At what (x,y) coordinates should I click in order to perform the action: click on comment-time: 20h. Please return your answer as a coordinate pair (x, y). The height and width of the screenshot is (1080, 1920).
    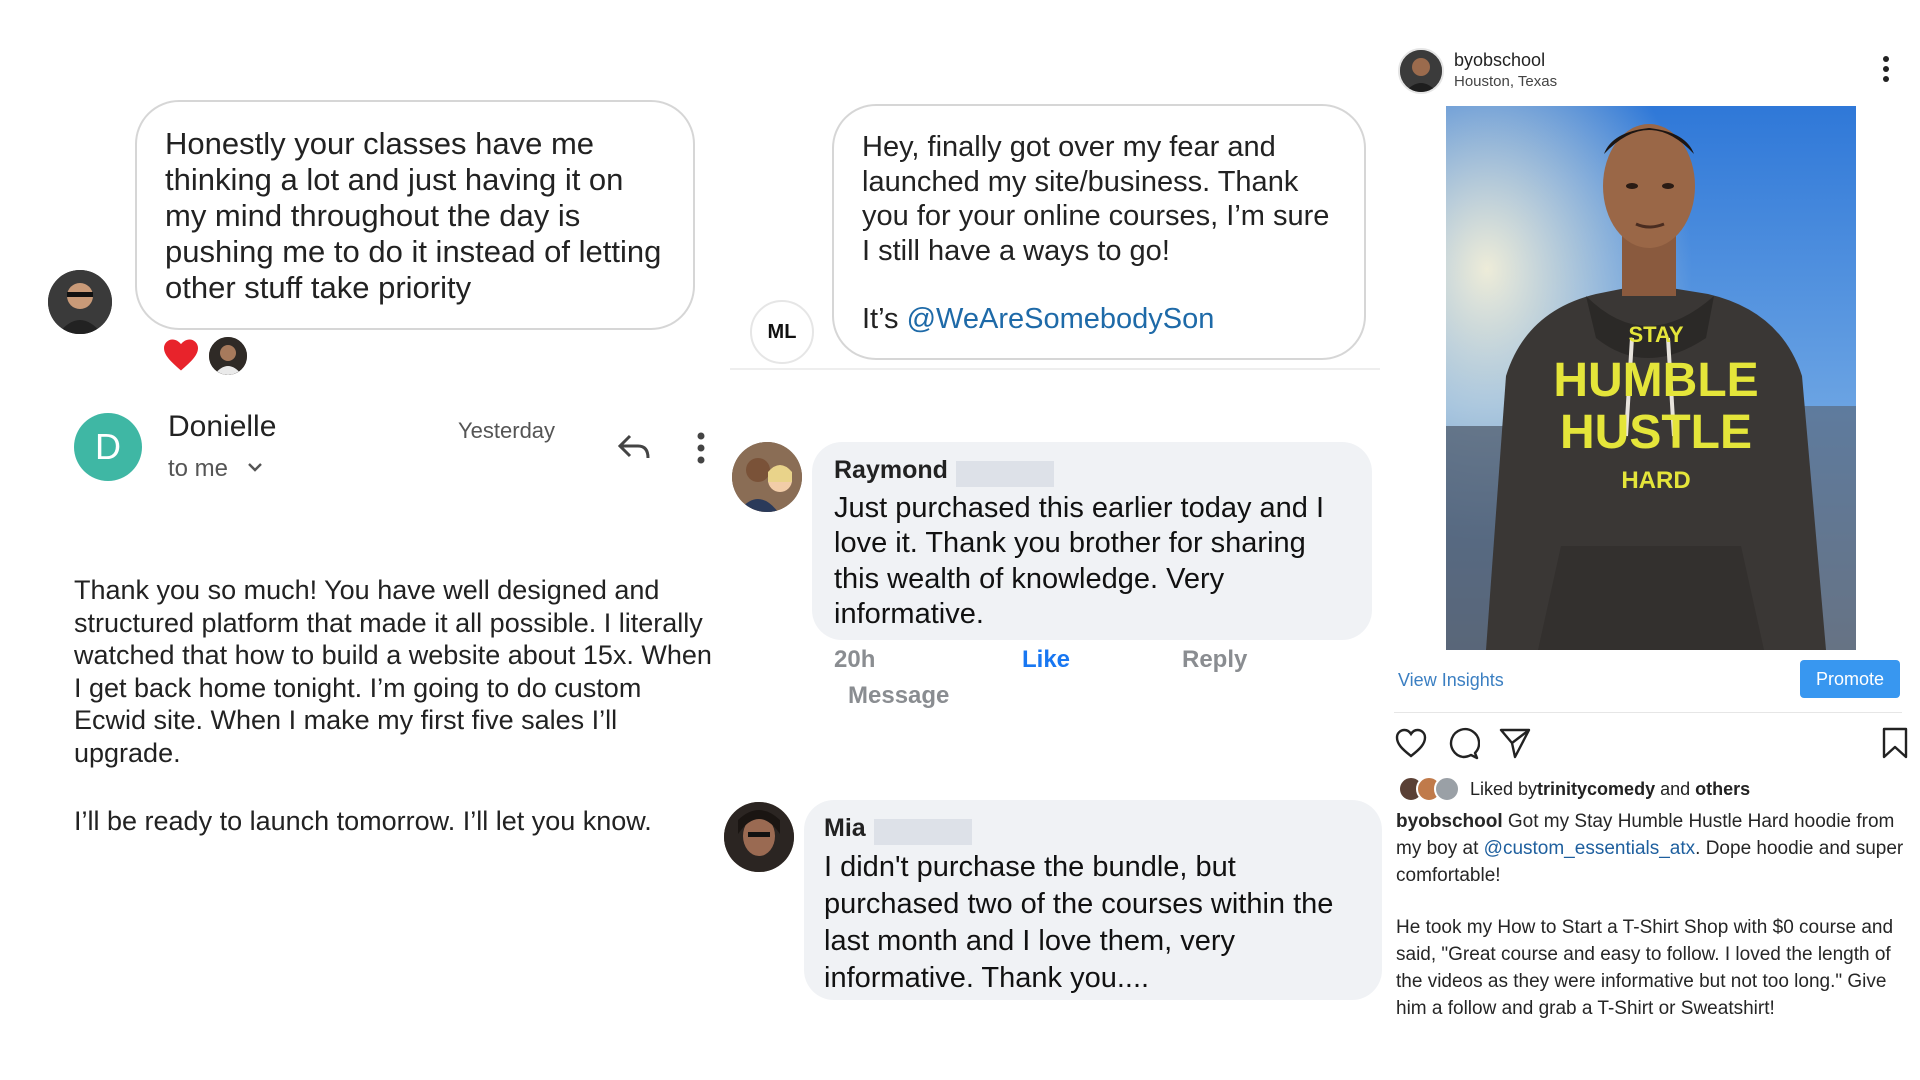
    Looking at the image, I should click on (855, 659).